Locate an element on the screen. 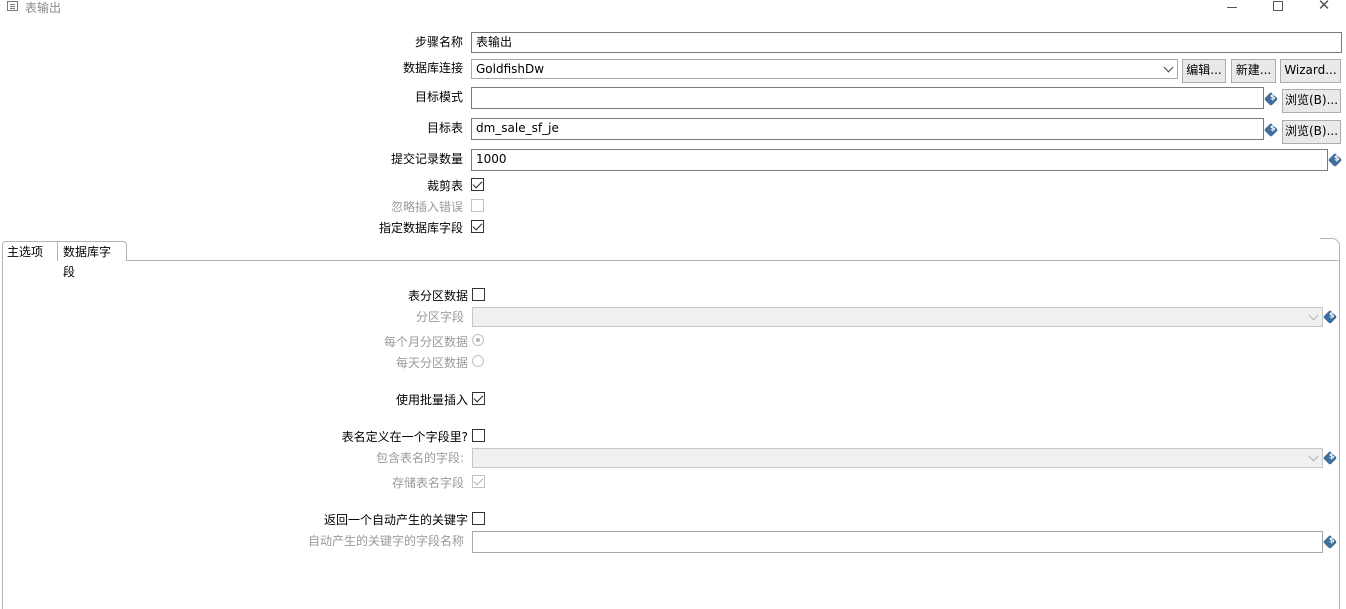 The height and width of the screenshot is (609, 1346). partition-daily-label: 每天分区数据 is located at coordinates (431, 363).